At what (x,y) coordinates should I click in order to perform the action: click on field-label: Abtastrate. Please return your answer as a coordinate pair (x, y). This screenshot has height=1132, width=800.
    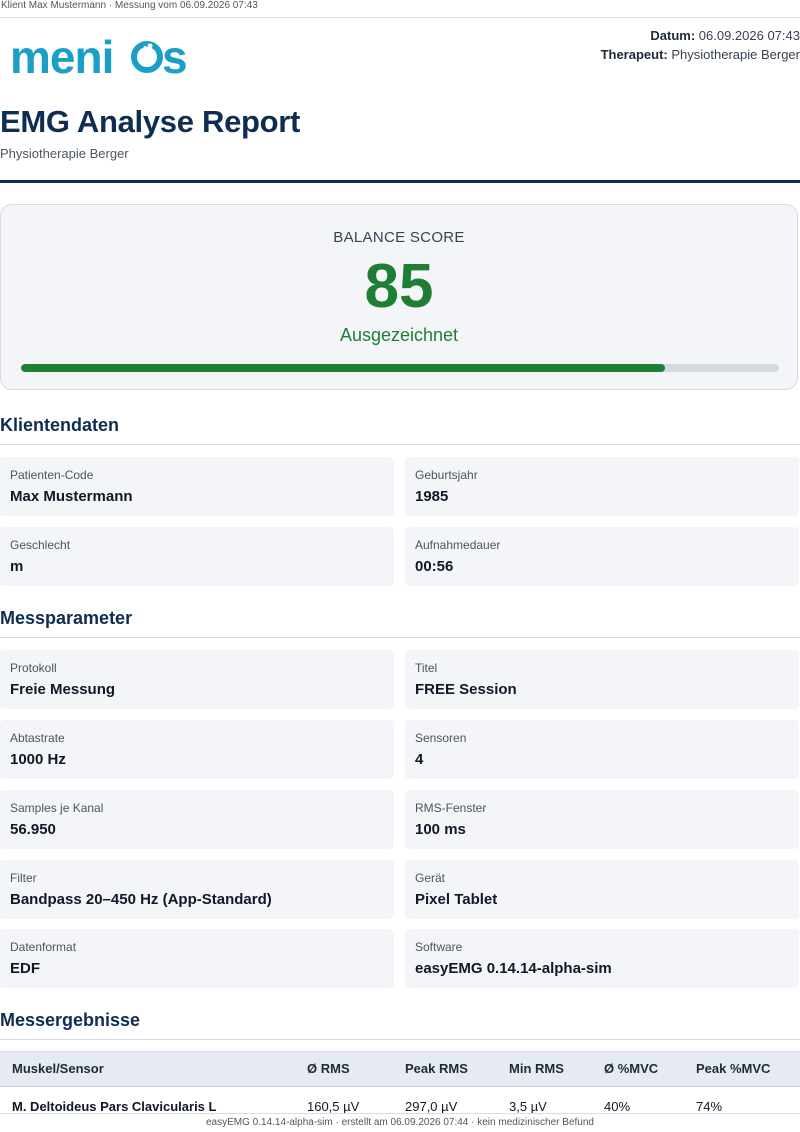
    Looking at the image, I should click on (37, 738).